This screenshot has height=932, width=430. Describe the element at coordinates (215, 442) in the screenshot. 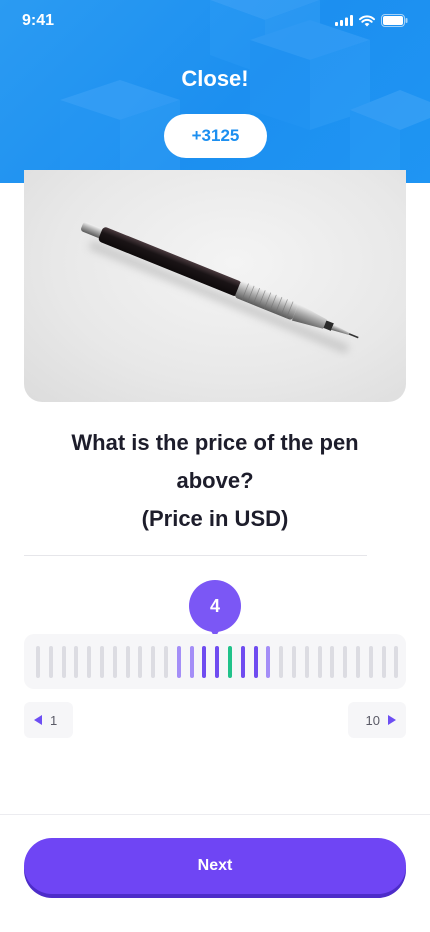

I see `question-line-1: What is the price of the pen` at that location.